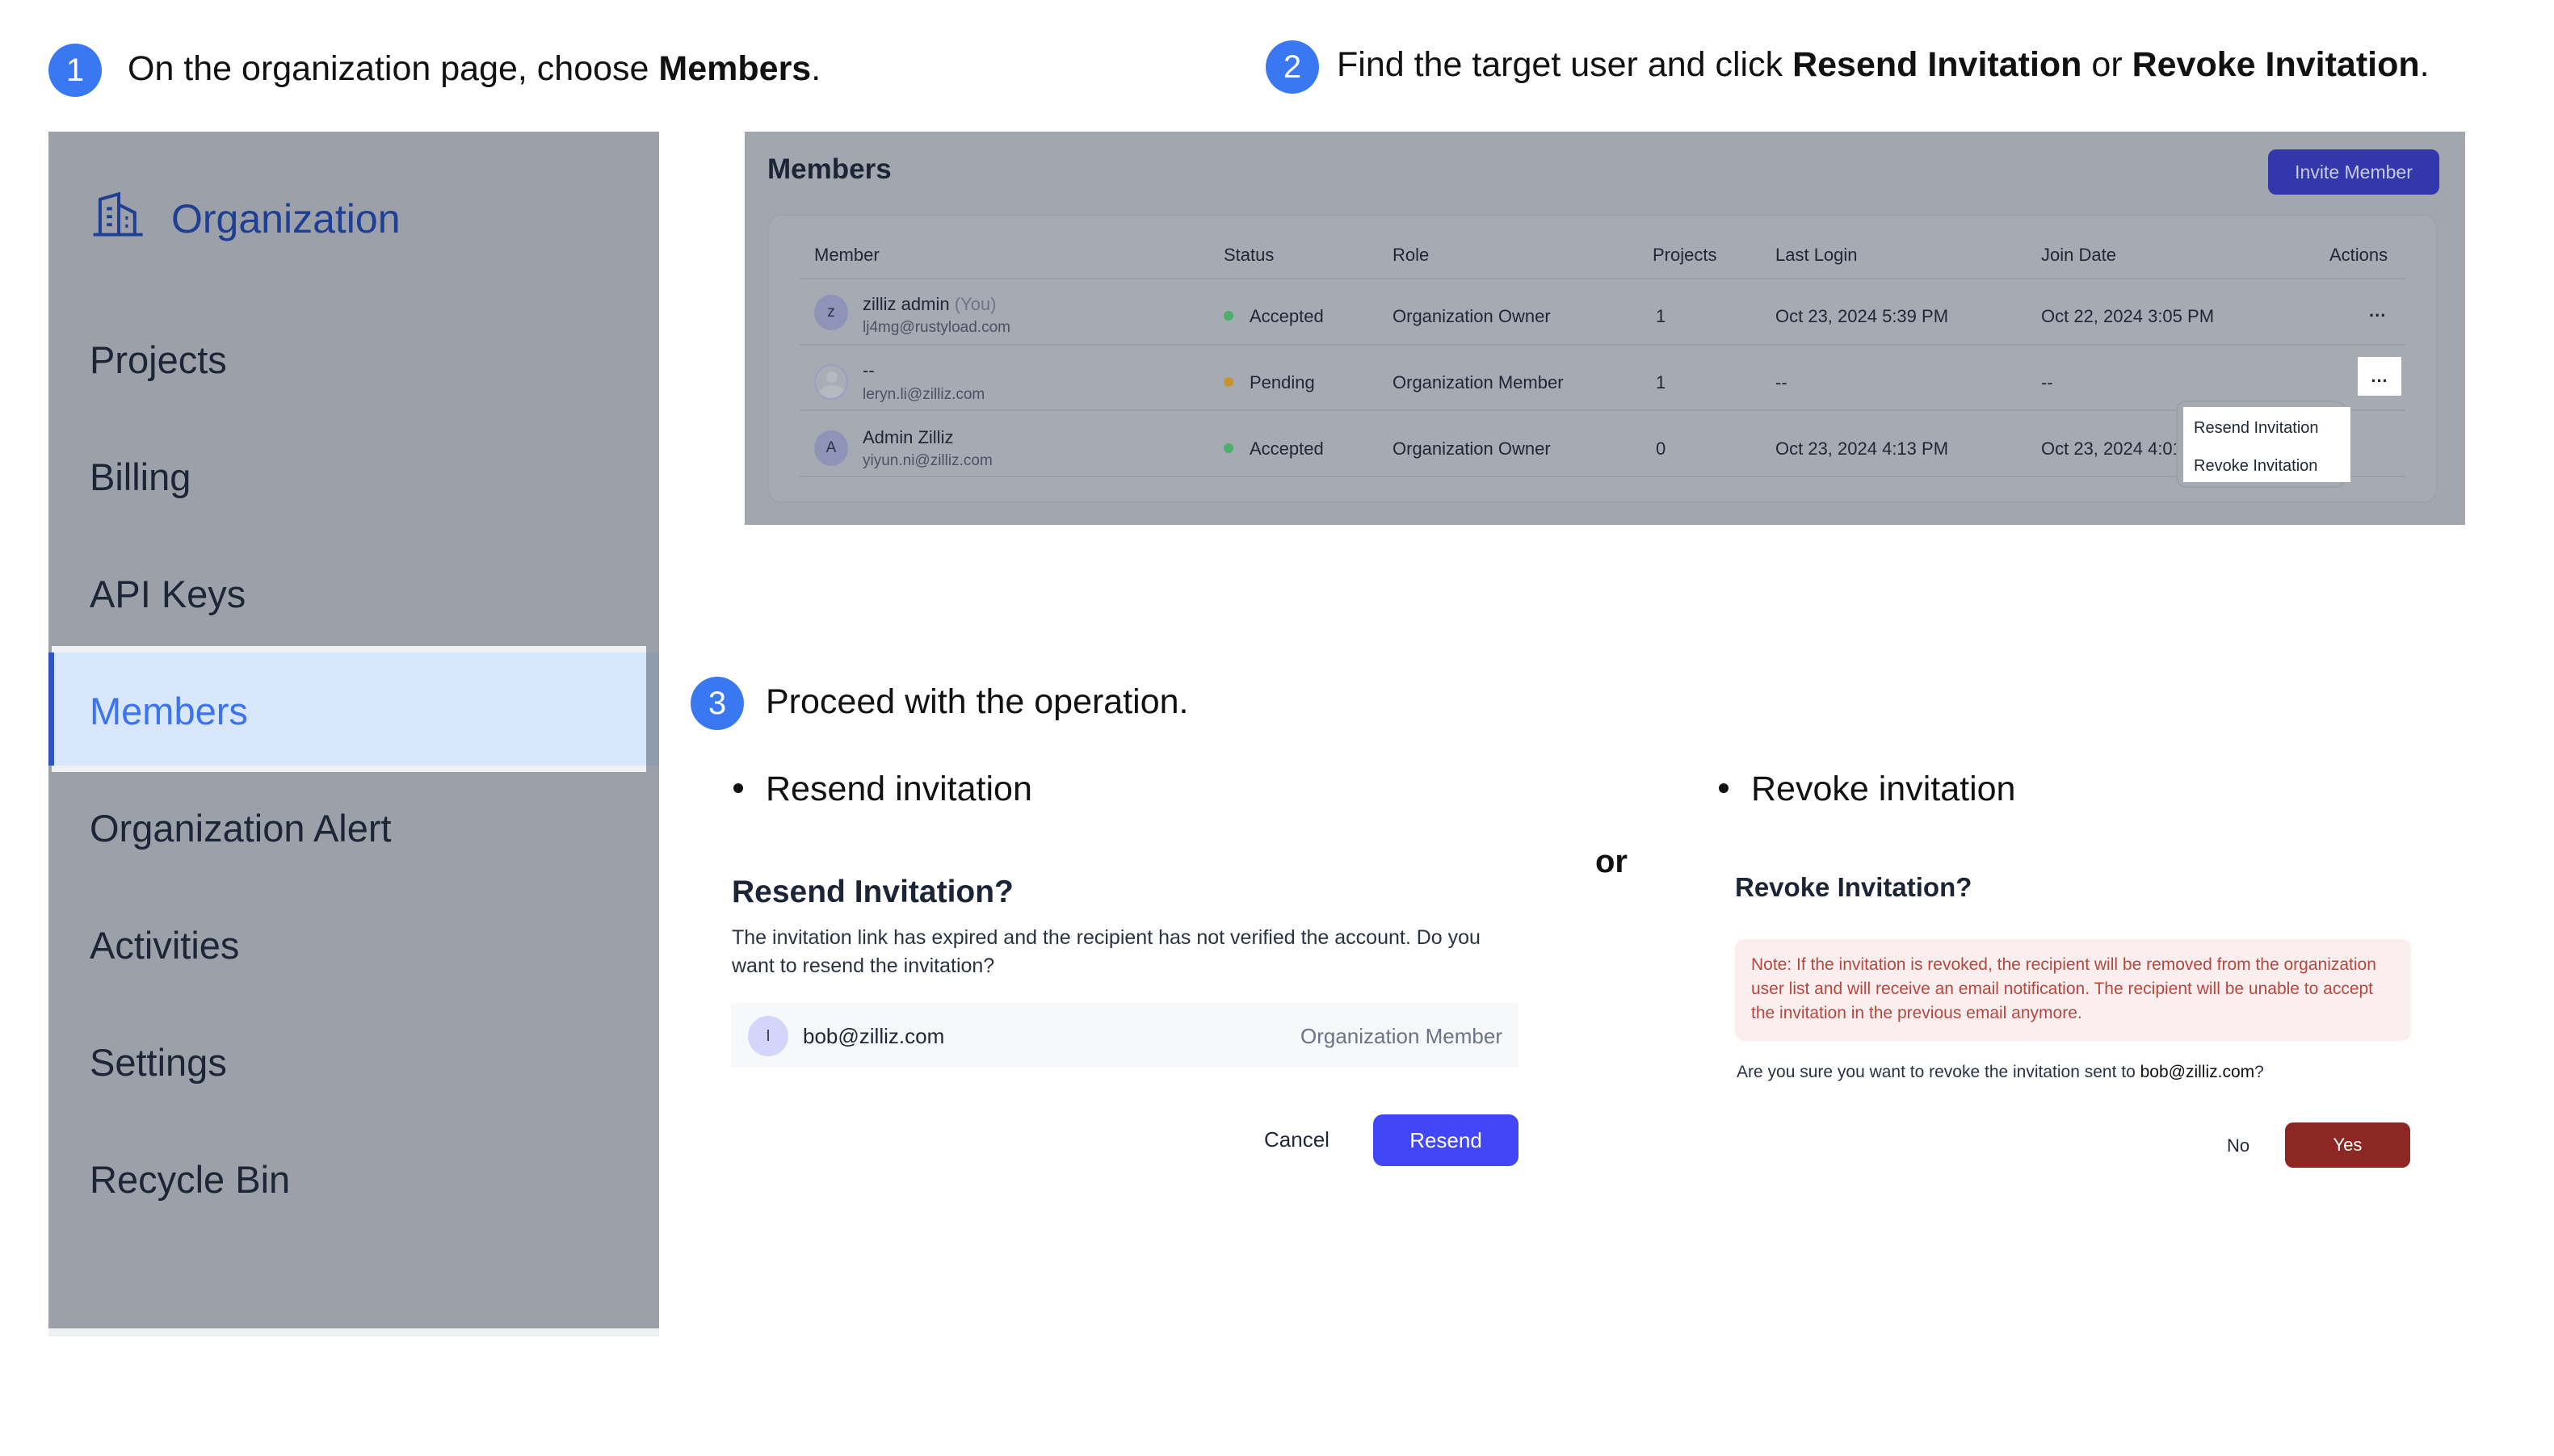  I want to click on actions-dropdown: Resend Invitation Revoke Invitation, so click(2266, 444).